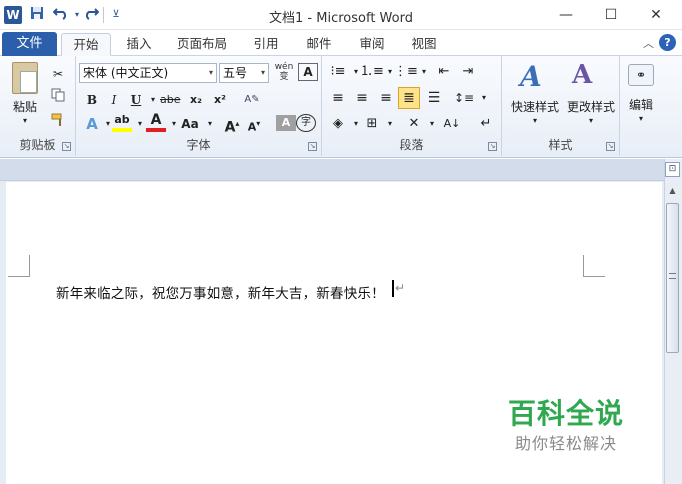  I want to click on watermark-title: 百科全说, so click(566, 413).